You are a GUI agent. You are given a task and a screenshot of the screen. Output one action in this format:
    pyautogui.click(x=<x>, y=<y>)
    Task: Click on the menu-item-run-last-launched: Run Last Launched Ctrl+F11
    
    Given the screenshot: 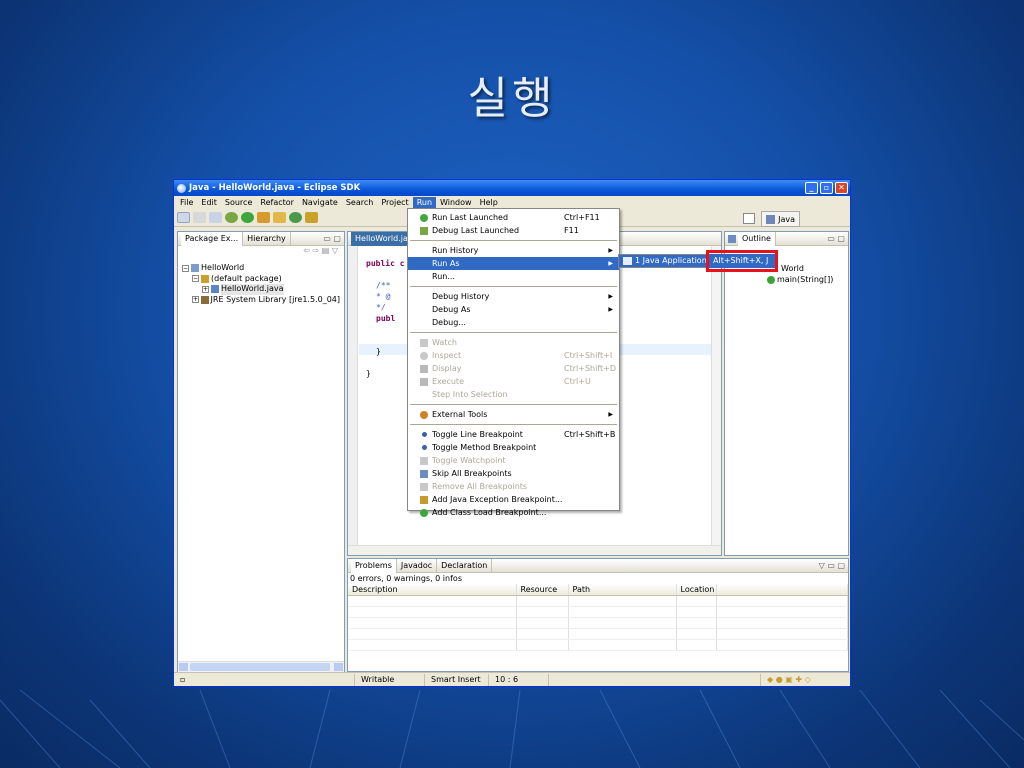 What is the action you would take?
    pyautogui.click(x=513, y=217)
    